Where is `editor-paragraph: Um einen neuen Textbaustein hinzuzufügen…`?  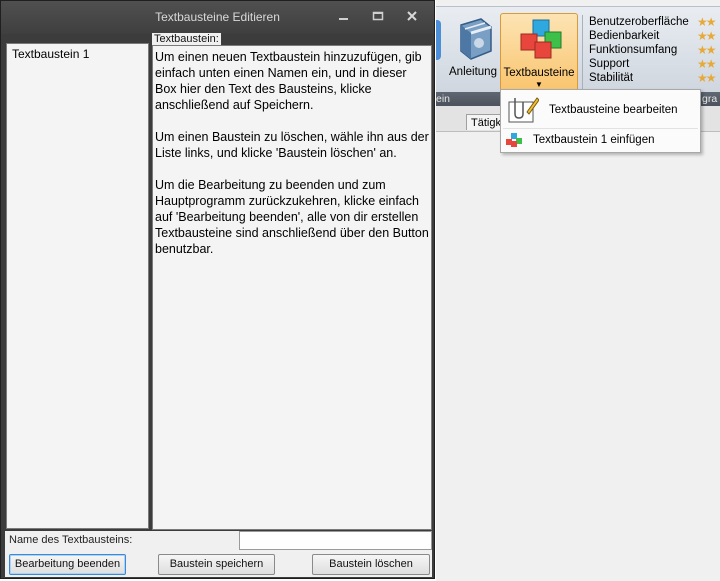 editor-paragraph: Um einen neuen Textbaustein hinzuzufügen… is located at coordinates (288, 81).